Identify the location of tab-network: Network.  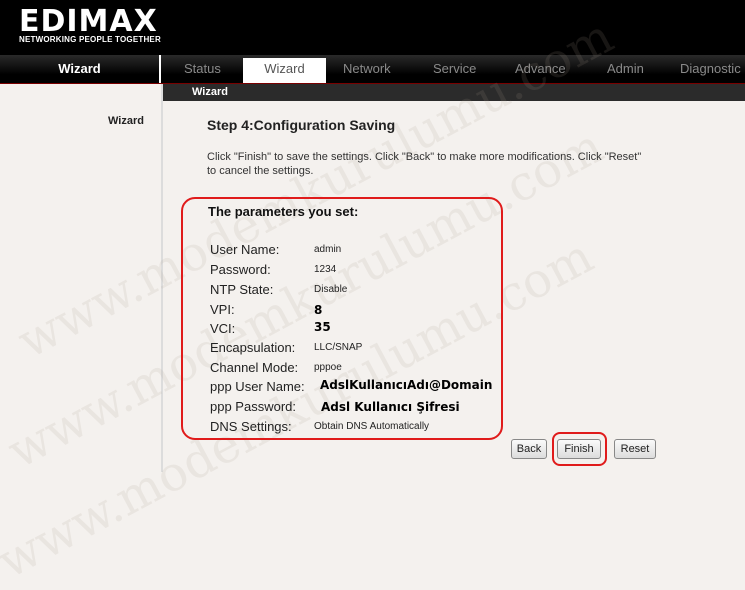
(367, 69).